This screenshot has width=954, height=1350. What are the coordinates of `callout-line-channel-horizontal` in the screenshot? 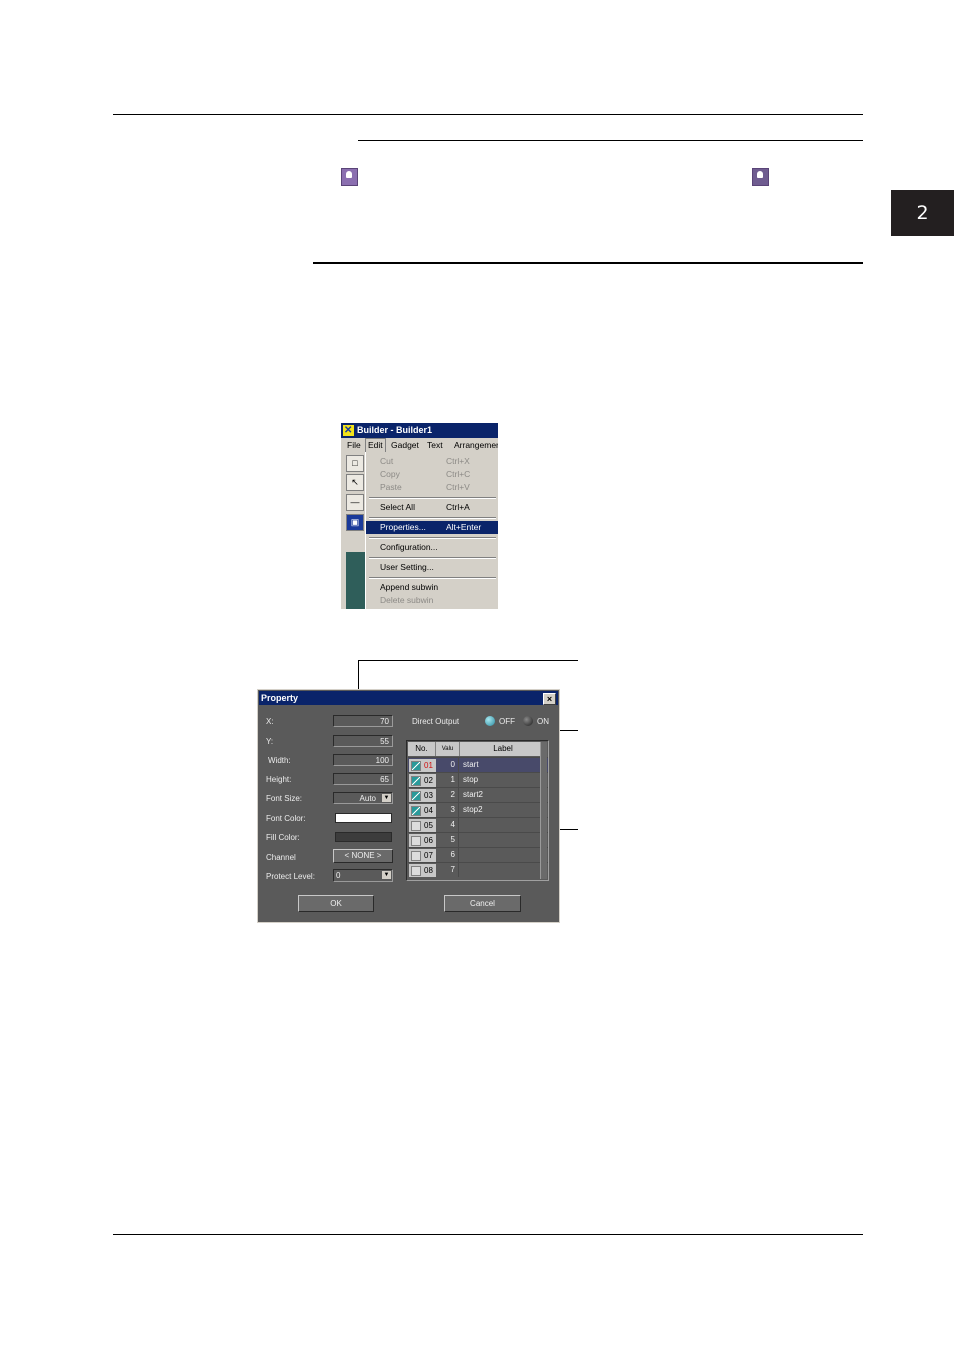 It's located at (468, 660).